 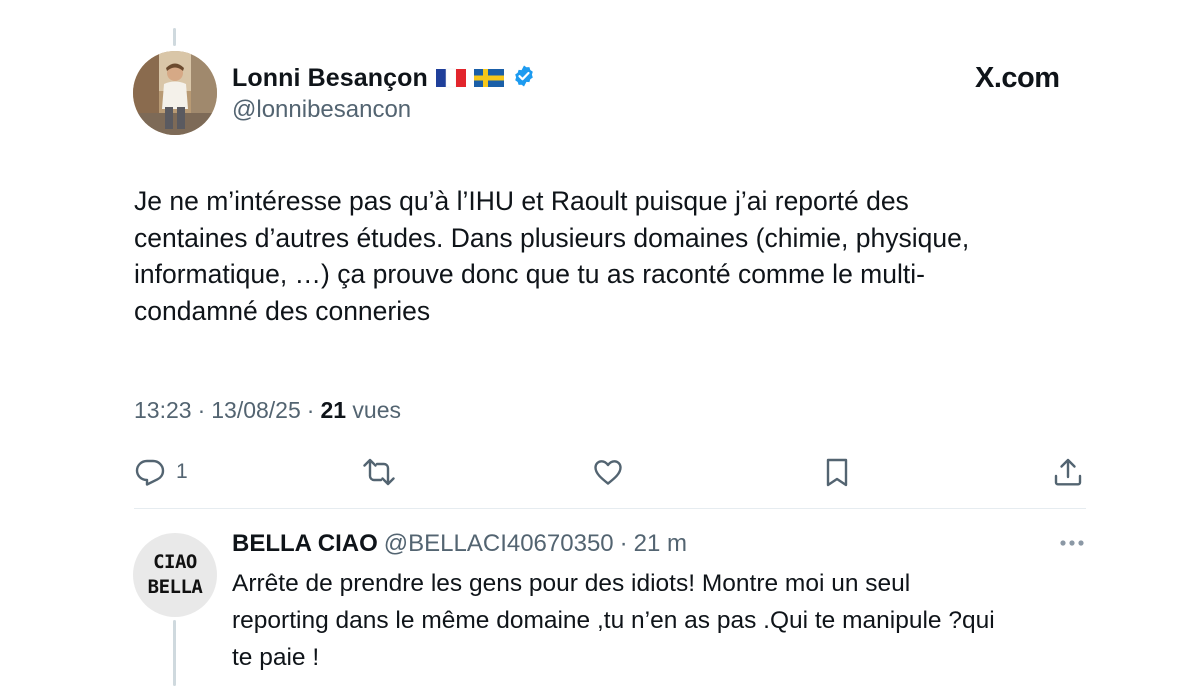 What do you see at coordinates (305, 544) in the screenshot?
I see `reply-author-name: BELLA CIAO` at bounding box center [305, 544].